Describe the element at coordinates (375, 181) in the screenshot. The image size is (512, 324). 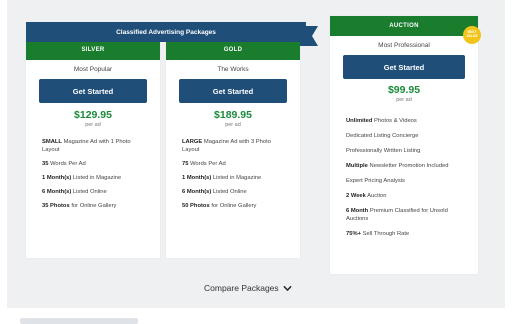
I see `feature-item: Expert Pricing Analysis` at that location.